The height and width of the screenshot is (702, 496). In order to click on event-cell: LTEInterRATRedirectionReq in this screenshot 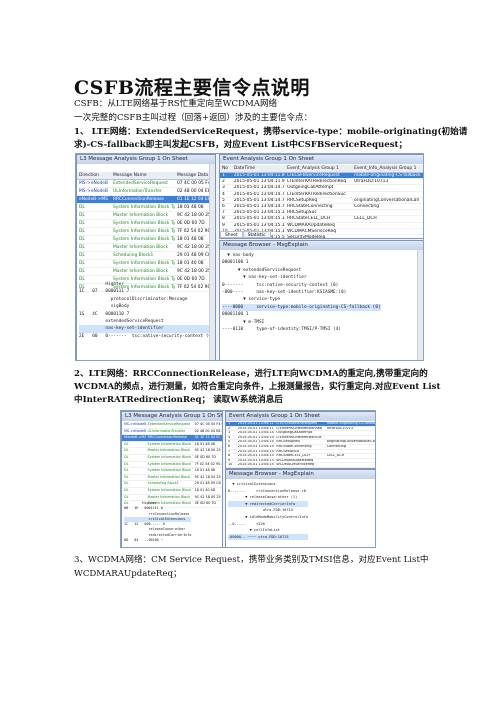, I will do `click(299, 428)`.